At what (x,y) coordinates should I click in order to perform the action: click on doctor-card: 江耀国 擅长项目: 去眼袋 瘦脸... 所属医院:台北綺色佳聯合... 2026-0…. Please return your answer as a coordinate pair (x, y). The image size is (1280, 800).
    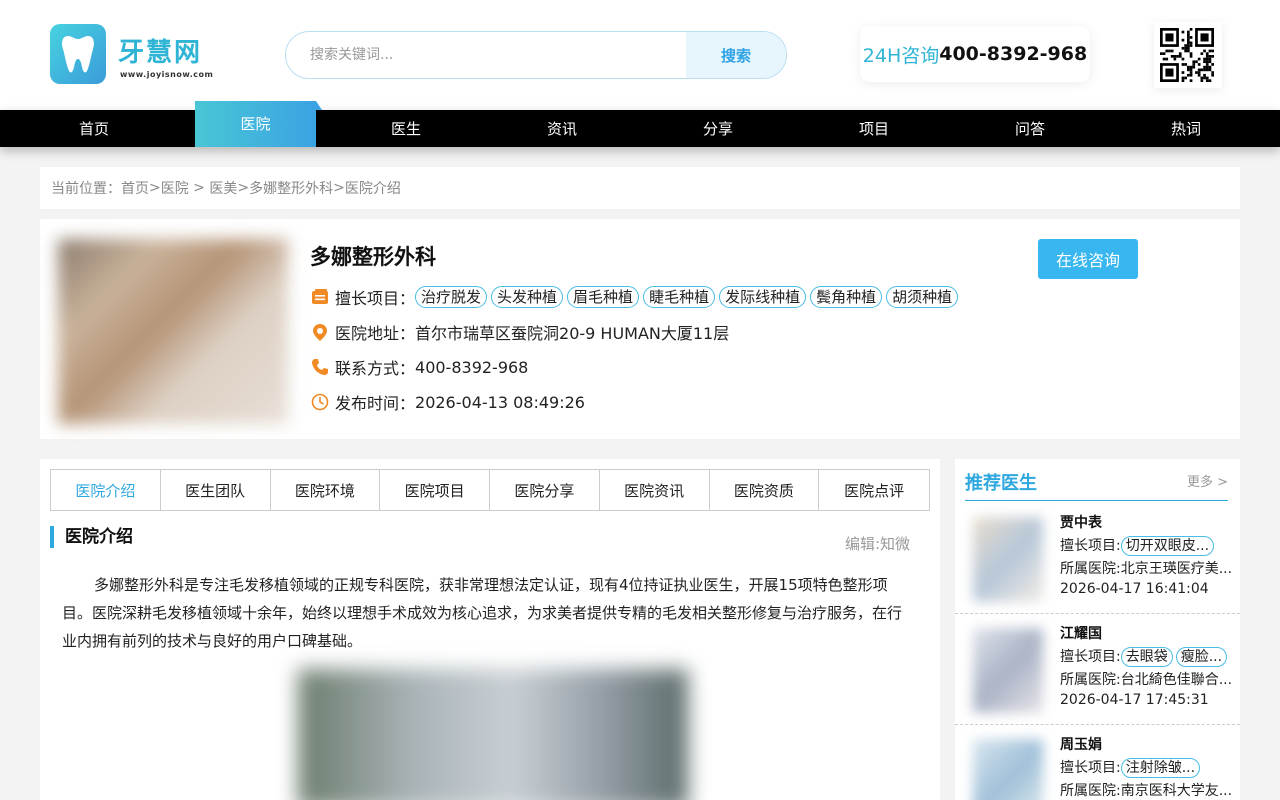
    Looking at the image, I should click on (1097, 669).